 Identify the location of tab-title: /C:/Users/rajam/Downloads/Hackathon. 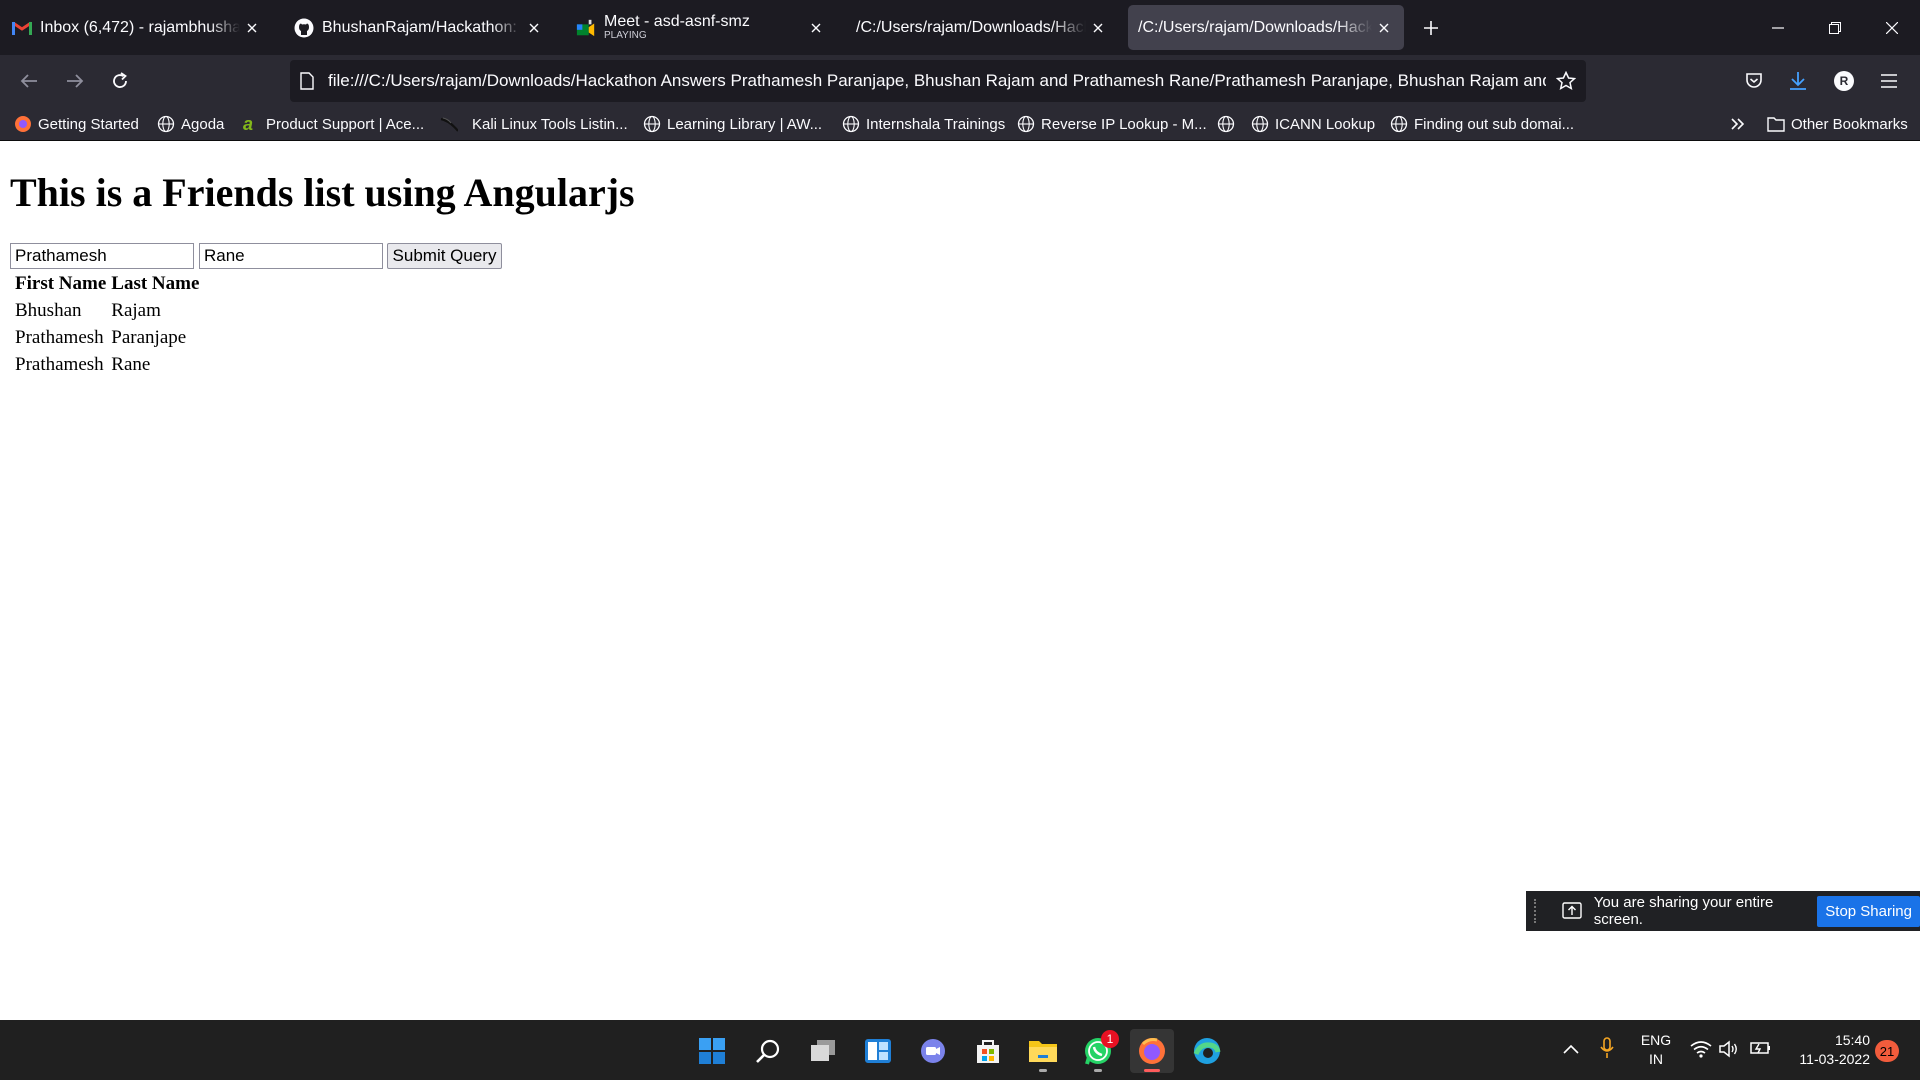
(1255, 27).